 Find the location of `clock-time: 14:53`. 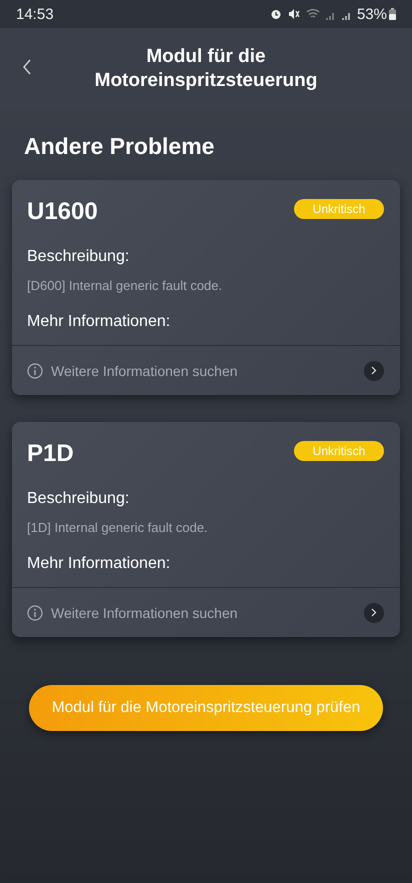

clock-time: 14:53 is located at coordinates (35, 14).